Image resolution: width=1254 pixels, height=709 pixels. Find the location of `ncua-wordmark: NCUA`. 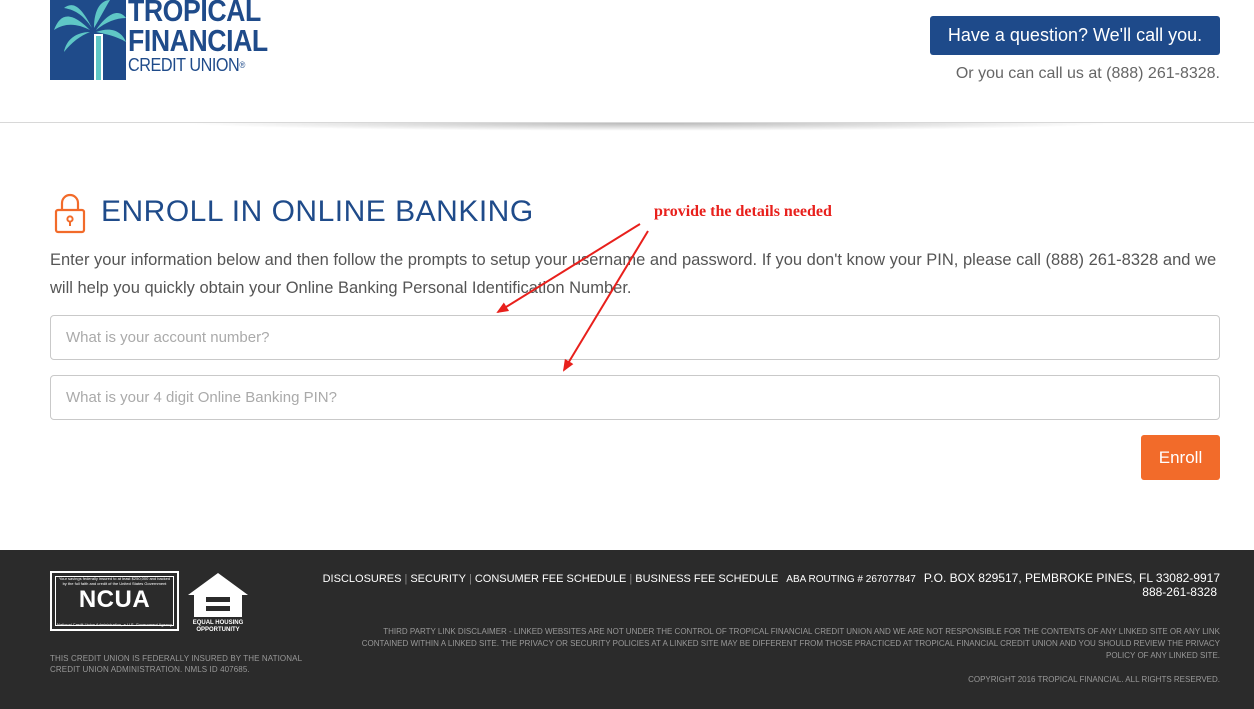

ncua-wordmark: NCUA is located at coordinates (114, 599).